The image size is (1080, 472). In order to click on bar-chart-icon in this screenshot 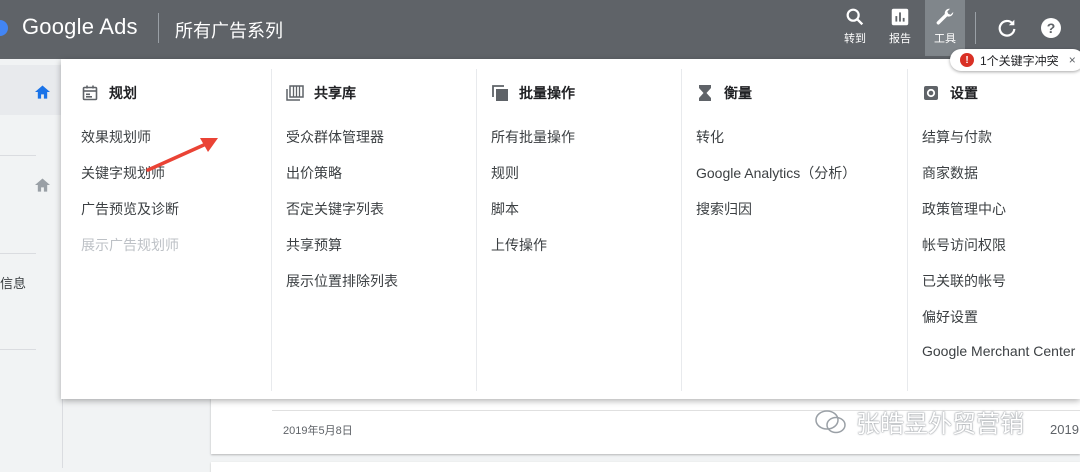, I will do `click(900, 17)`.